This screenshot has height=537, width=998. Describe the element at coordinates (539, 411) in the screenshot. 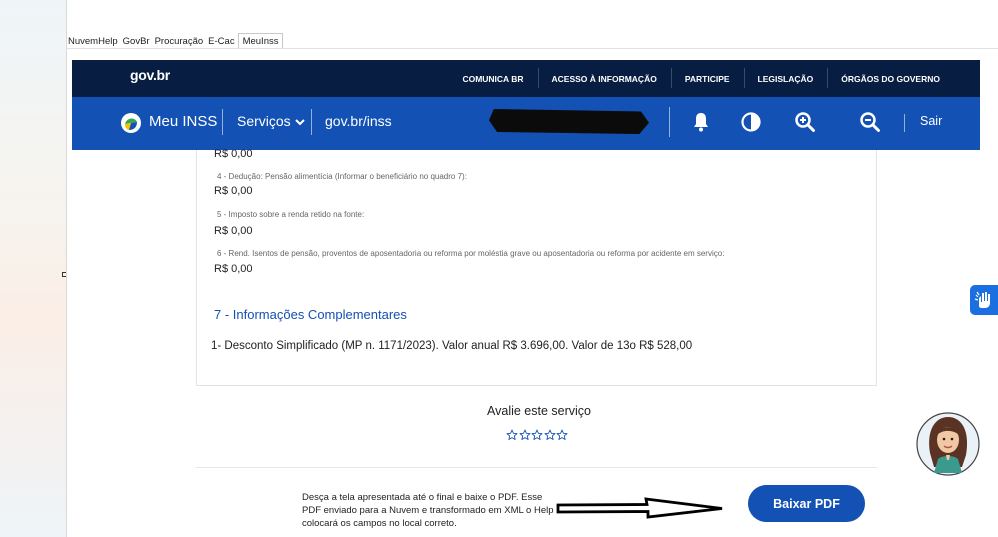

I see `rating-title: Avalie este serviço` at that location.